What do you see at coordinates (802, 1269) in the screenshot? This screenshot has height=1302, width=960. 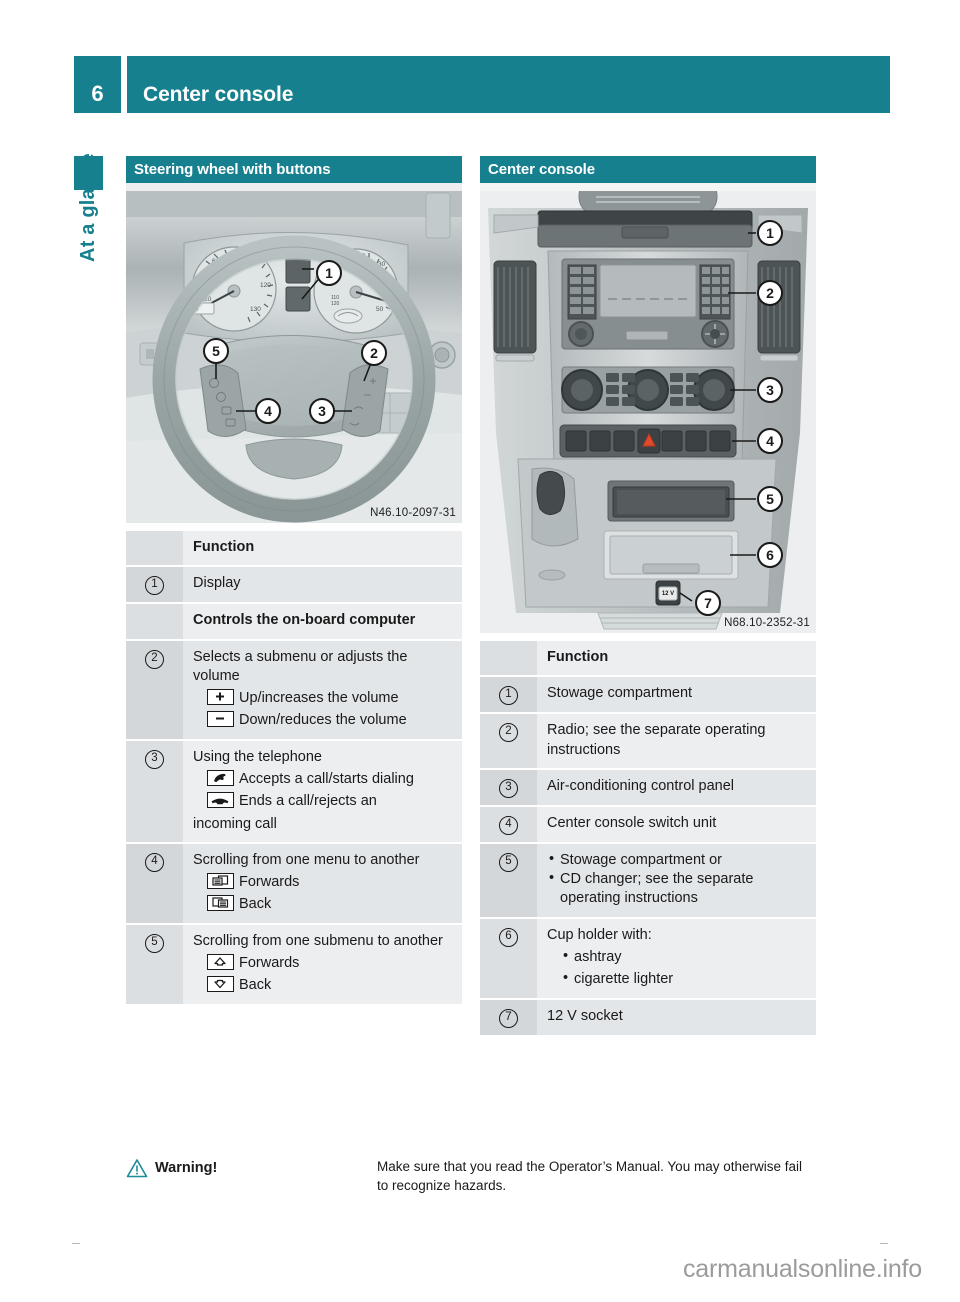 I see `site-watermark: carmanualsonline.info` at bounding box center [802, 1269].